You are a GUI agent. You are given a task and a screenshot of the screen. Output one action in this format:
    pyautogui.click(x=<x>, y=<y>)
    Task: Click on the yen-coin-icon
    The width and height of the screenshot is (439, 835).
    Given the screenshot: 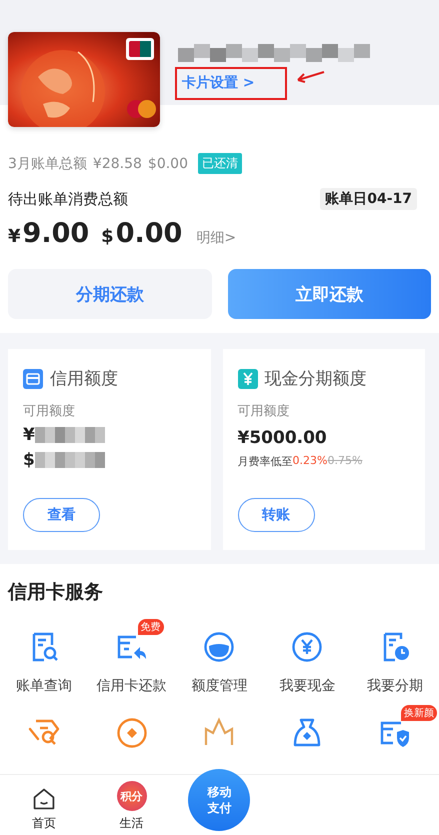 What is the action you would take?
    pyautogui.click(x=307, y=647)
    